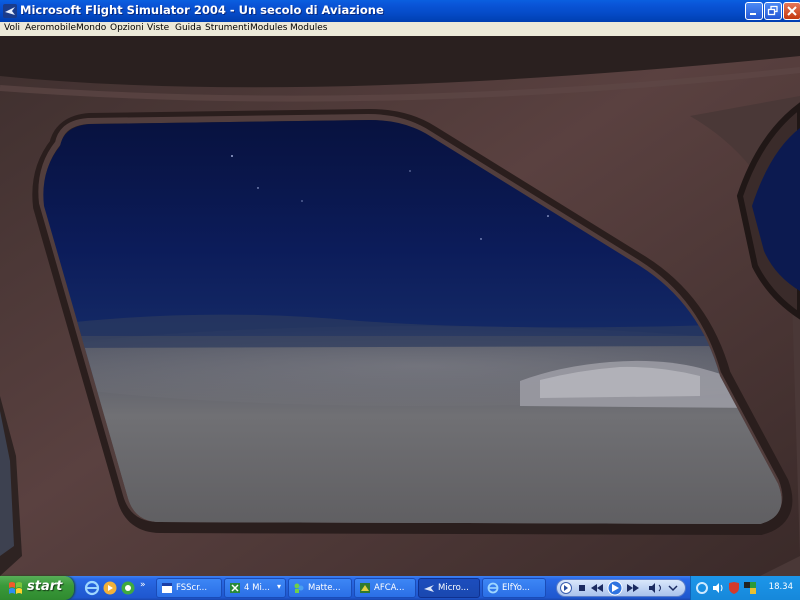 The image size is (800, 600). What do you see at coordinates (268, 28) in the screenshot?
I see `menu-modules: Modules` at bounding box center [268, 28].